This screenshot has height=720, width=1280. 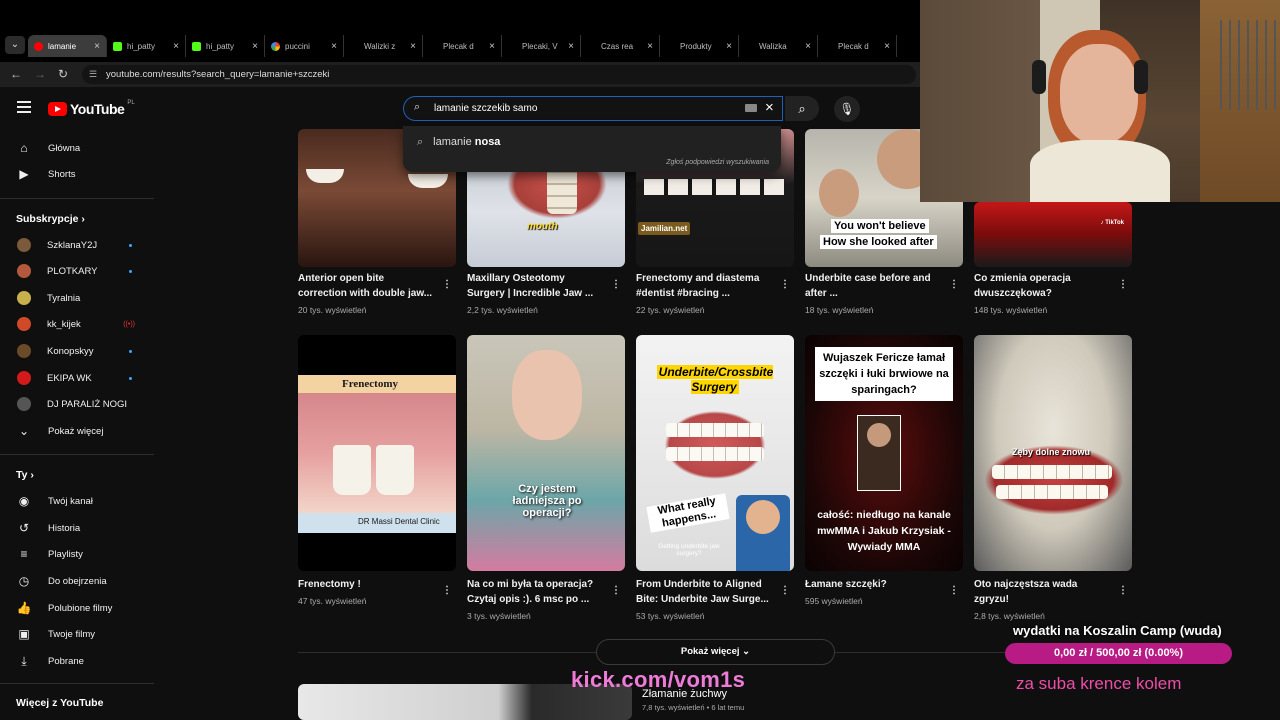 What do you see at coordinates (699, 46) in the screenshot?
I see `browser-tab: Produkty ×` at bounding box center [699, 46].